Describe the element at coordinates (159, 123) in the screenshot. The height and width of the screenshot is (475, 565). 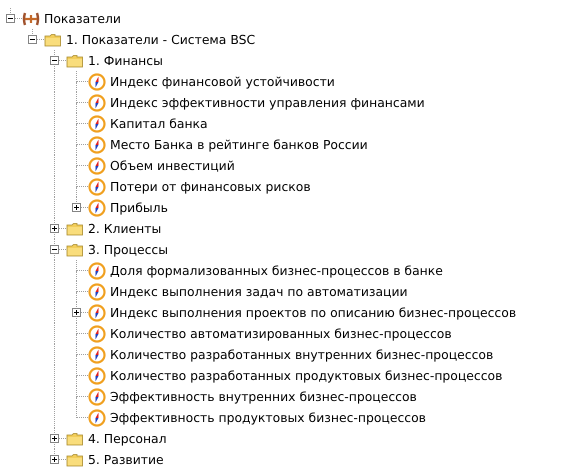
I see `tree-item: Капитал банка` at that location.